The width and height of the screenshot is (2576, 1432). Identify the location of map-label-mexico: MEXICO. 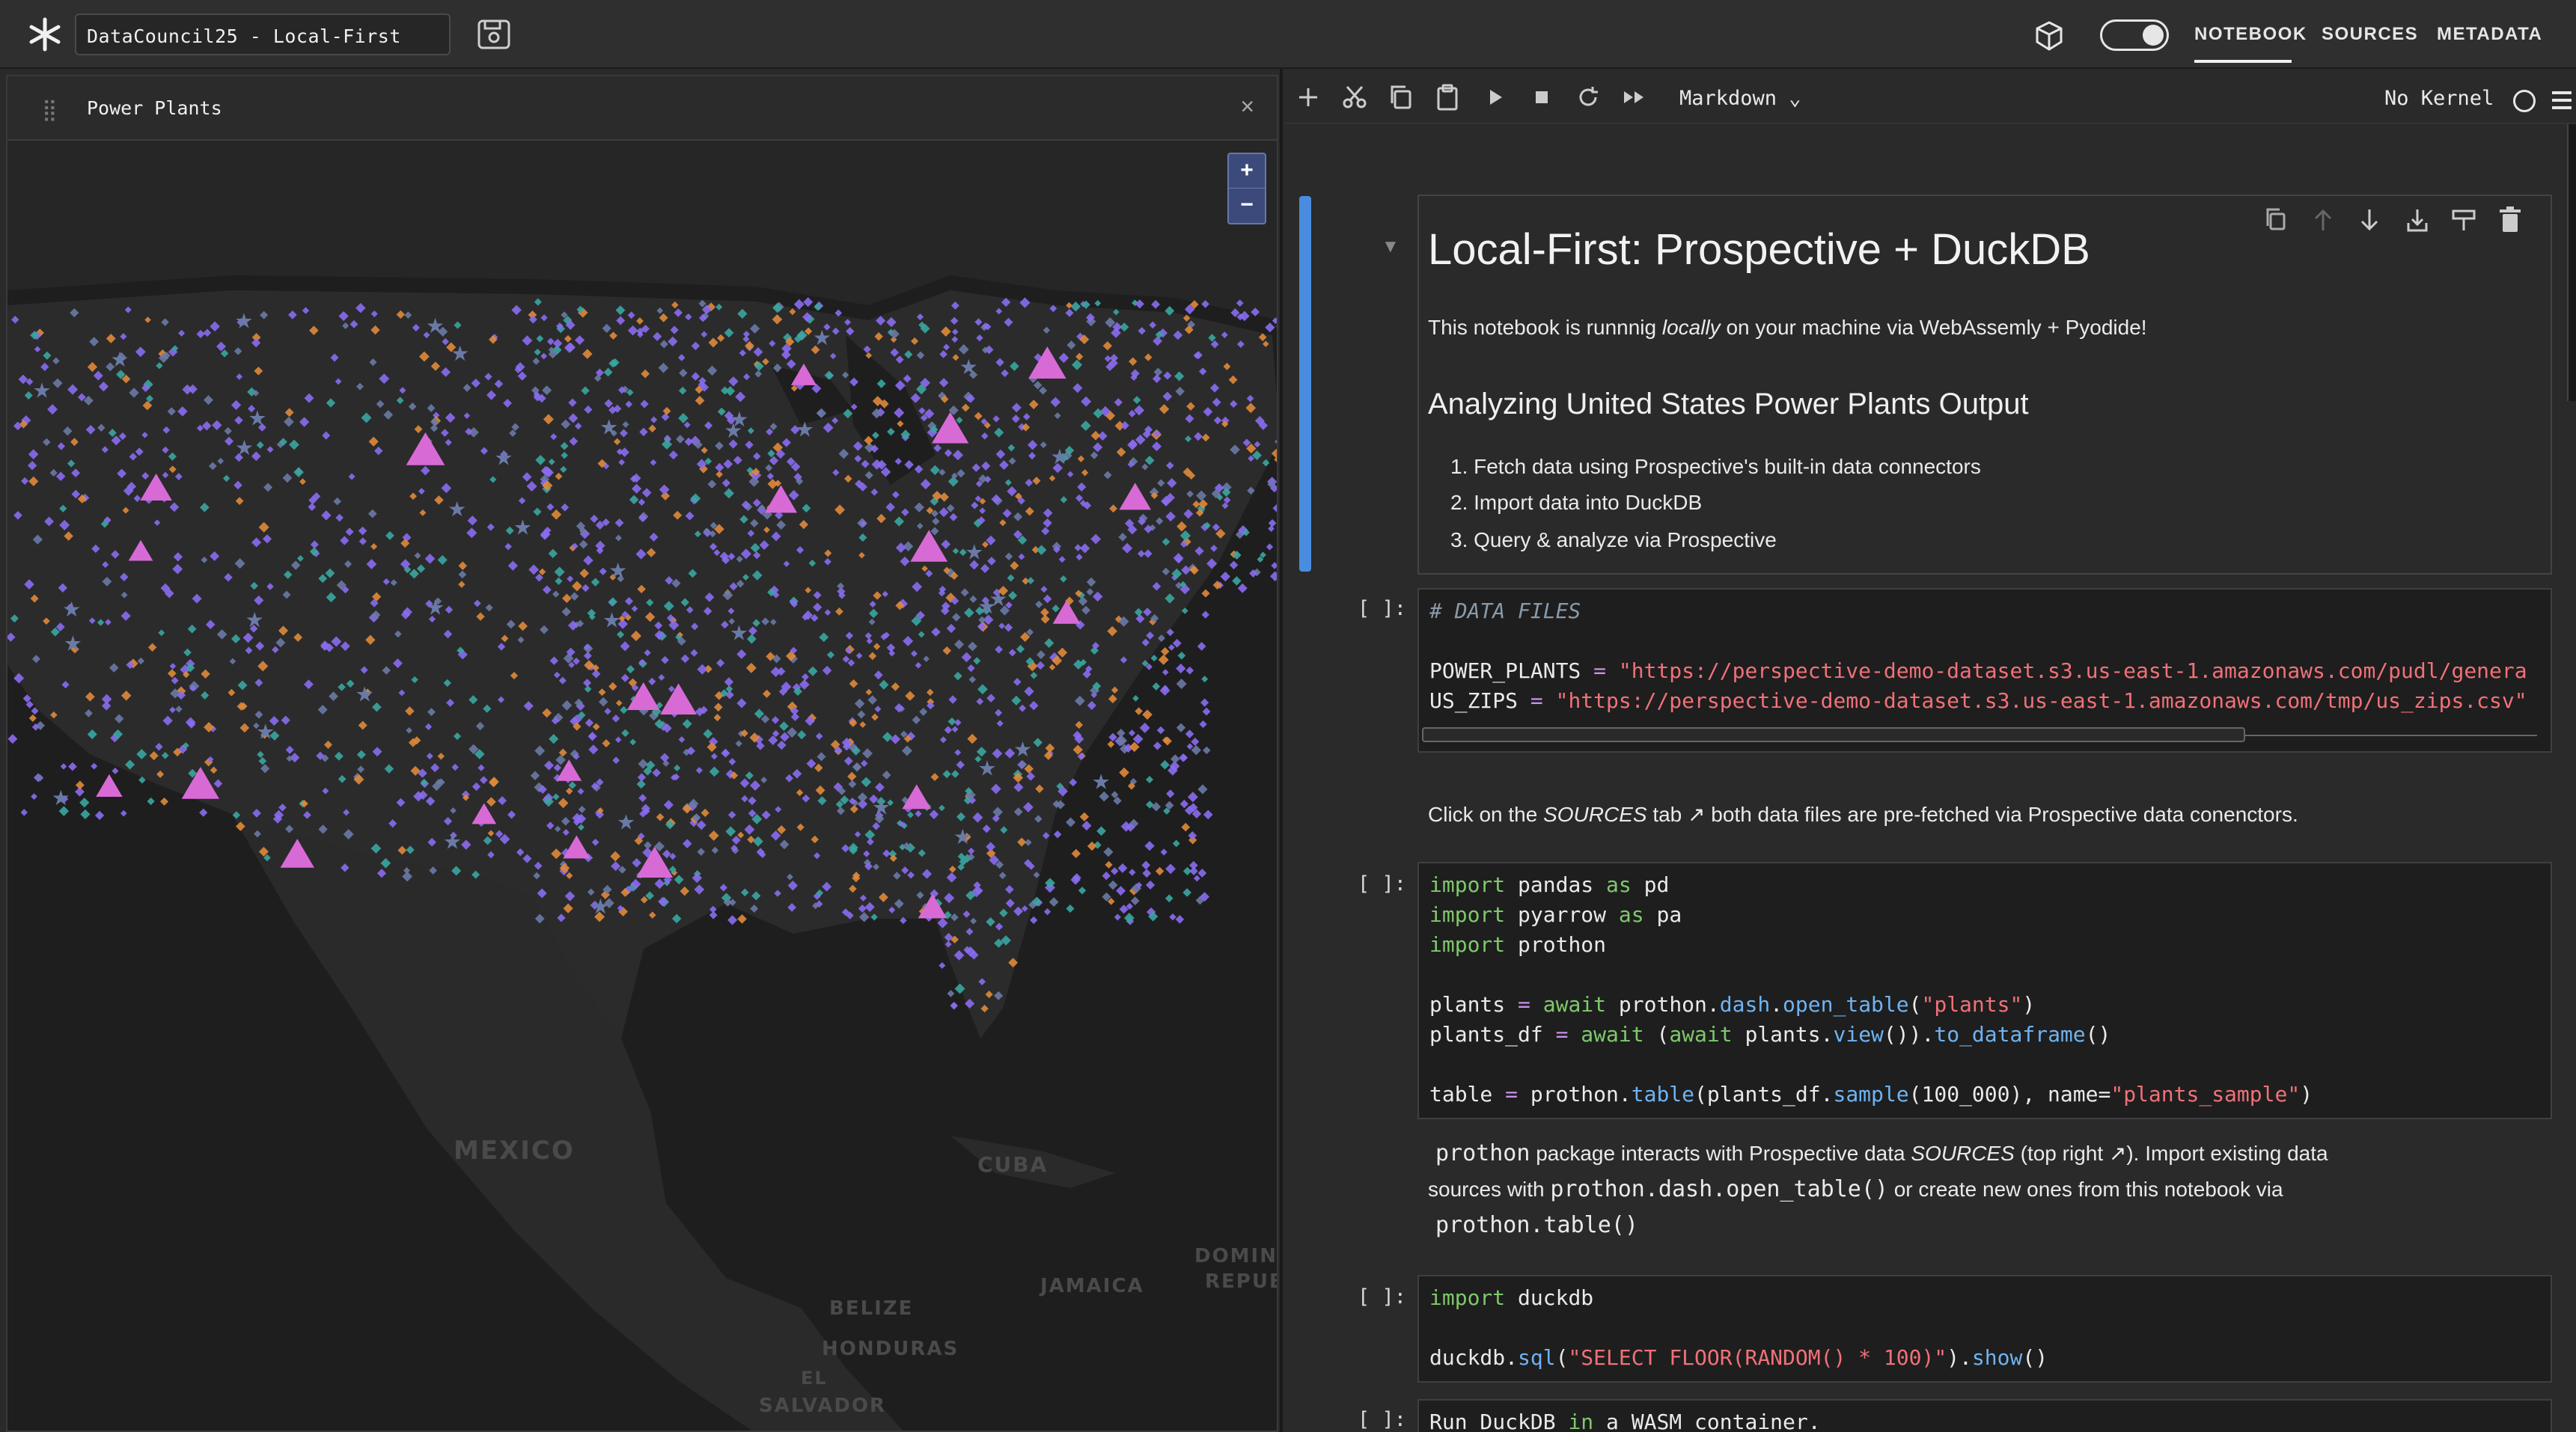
(514, 1151).